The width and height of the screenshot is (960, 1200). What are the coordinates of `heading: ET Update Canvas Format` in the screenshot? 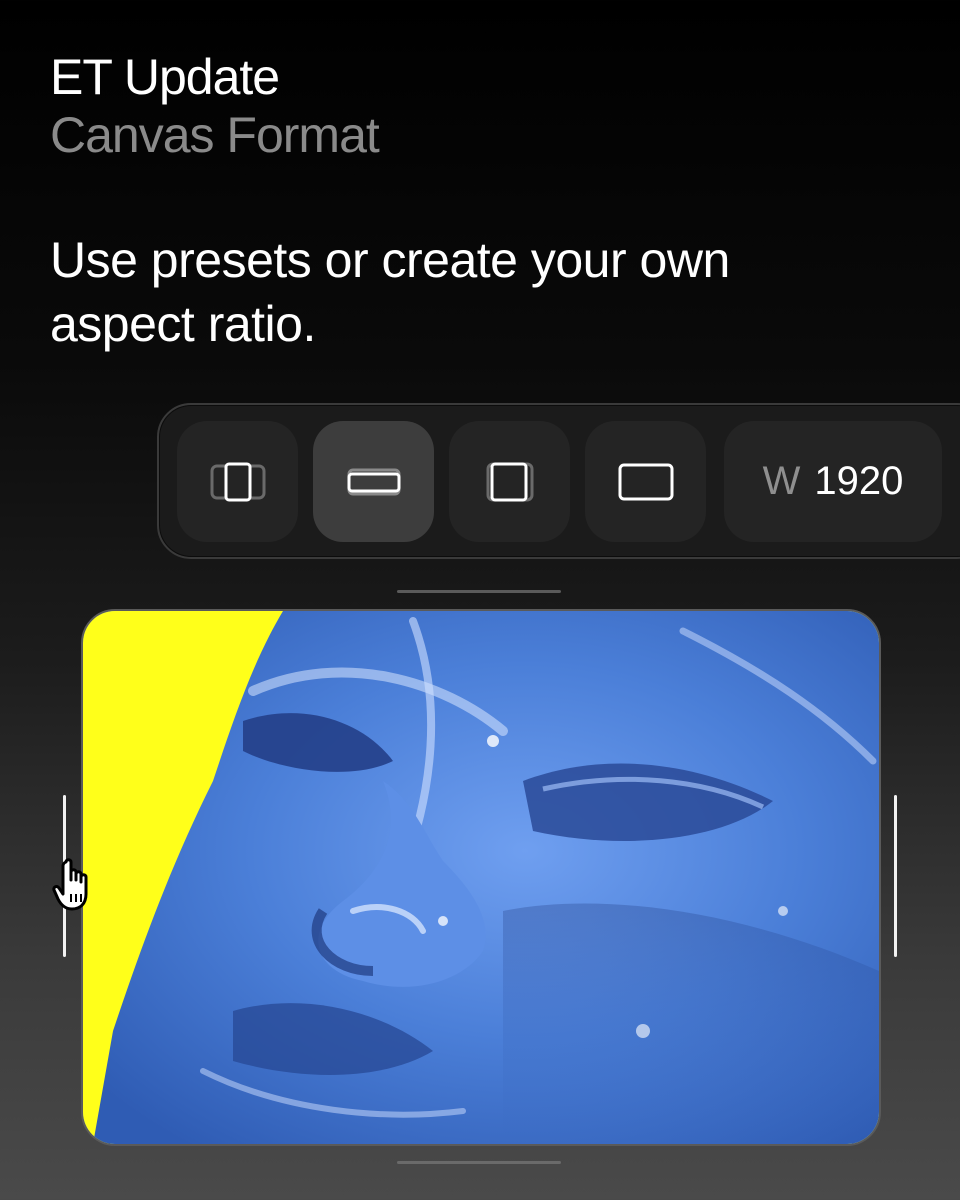 It's located at (215, 106).